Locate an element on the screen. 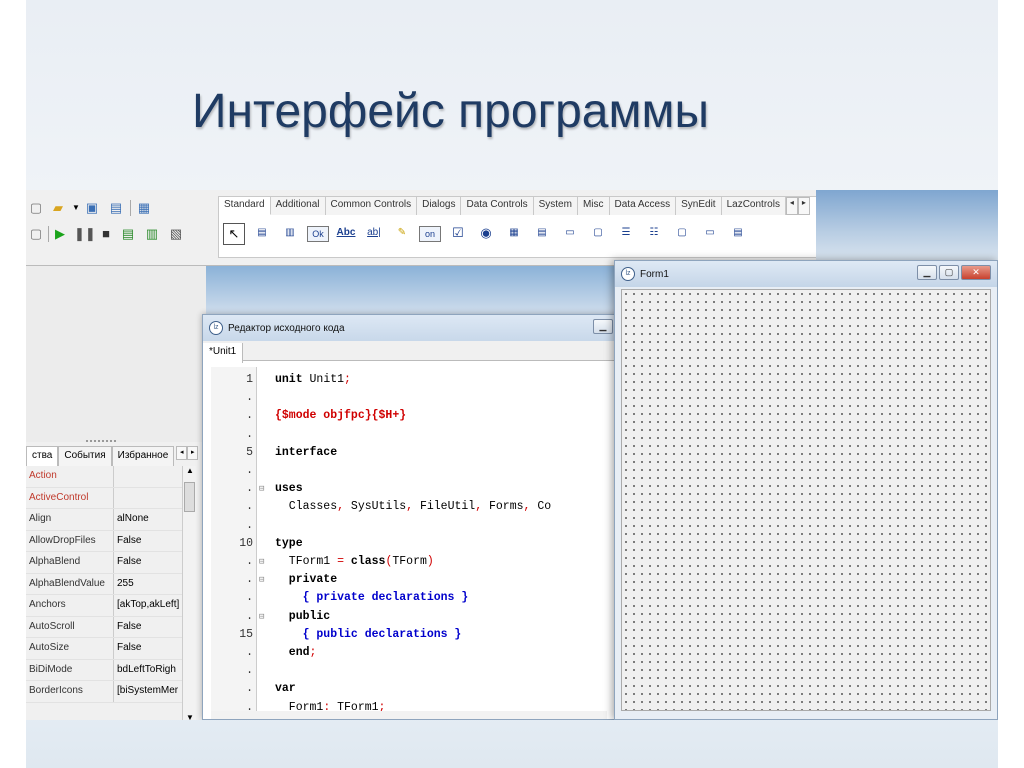 This screenshot has height=768, width=1024. save-icon: ▣ is located at coordinates (92, 208).